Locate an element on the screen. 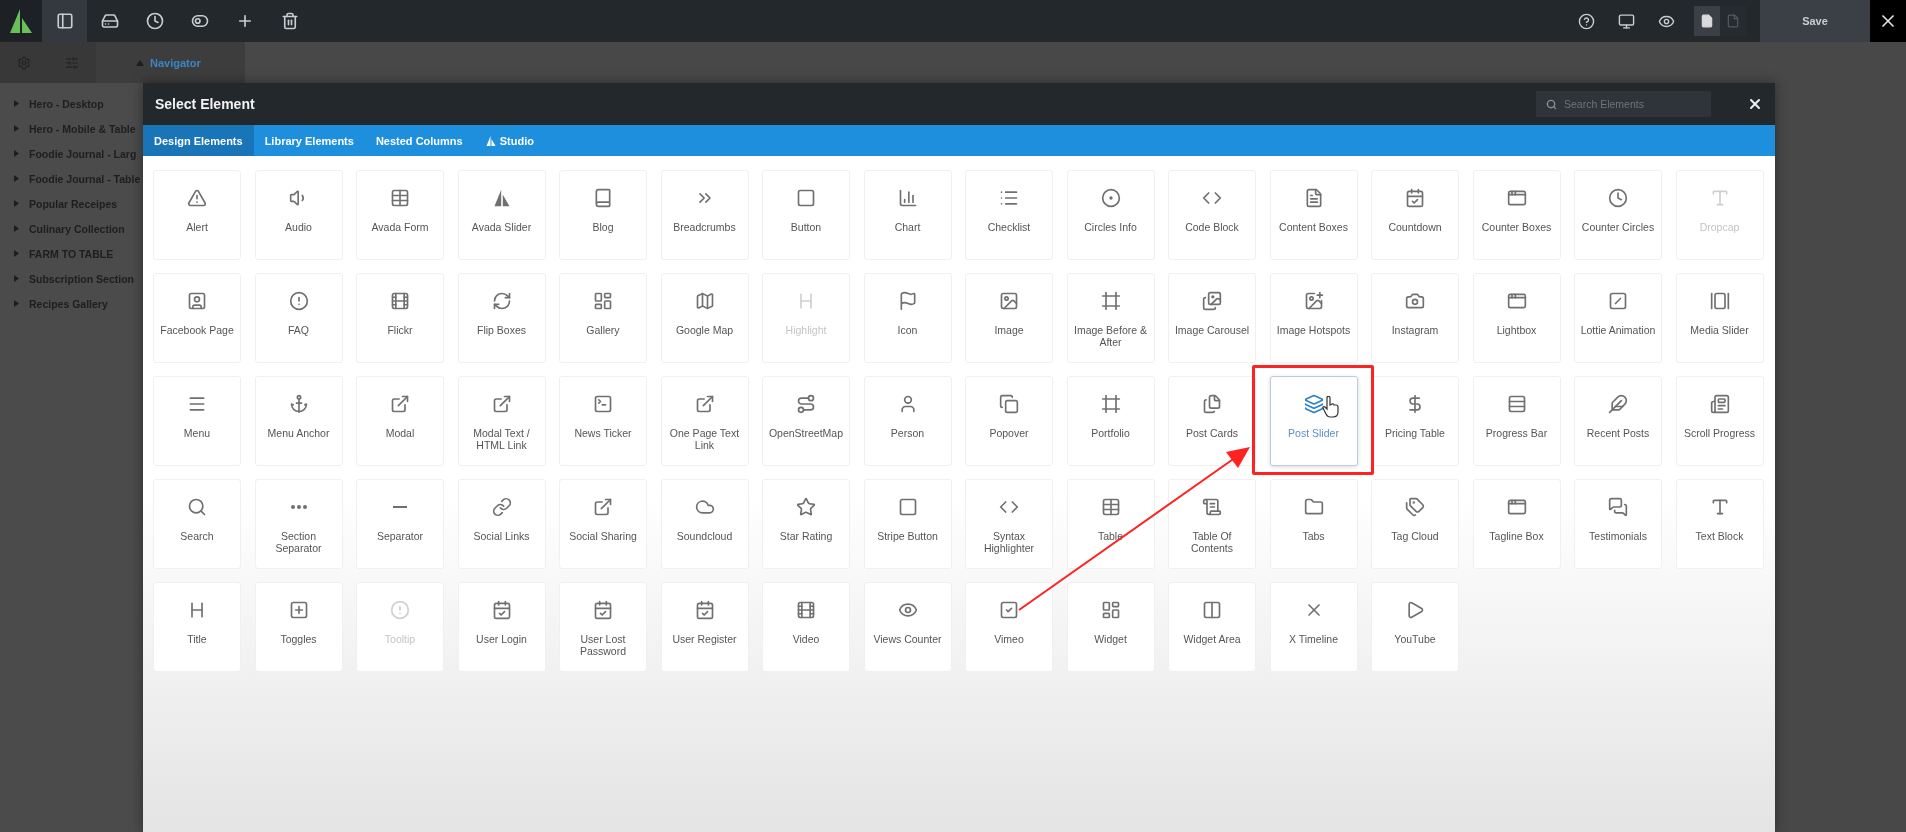  element-tile: One Page Text Link is located at coordinates (704, 421).